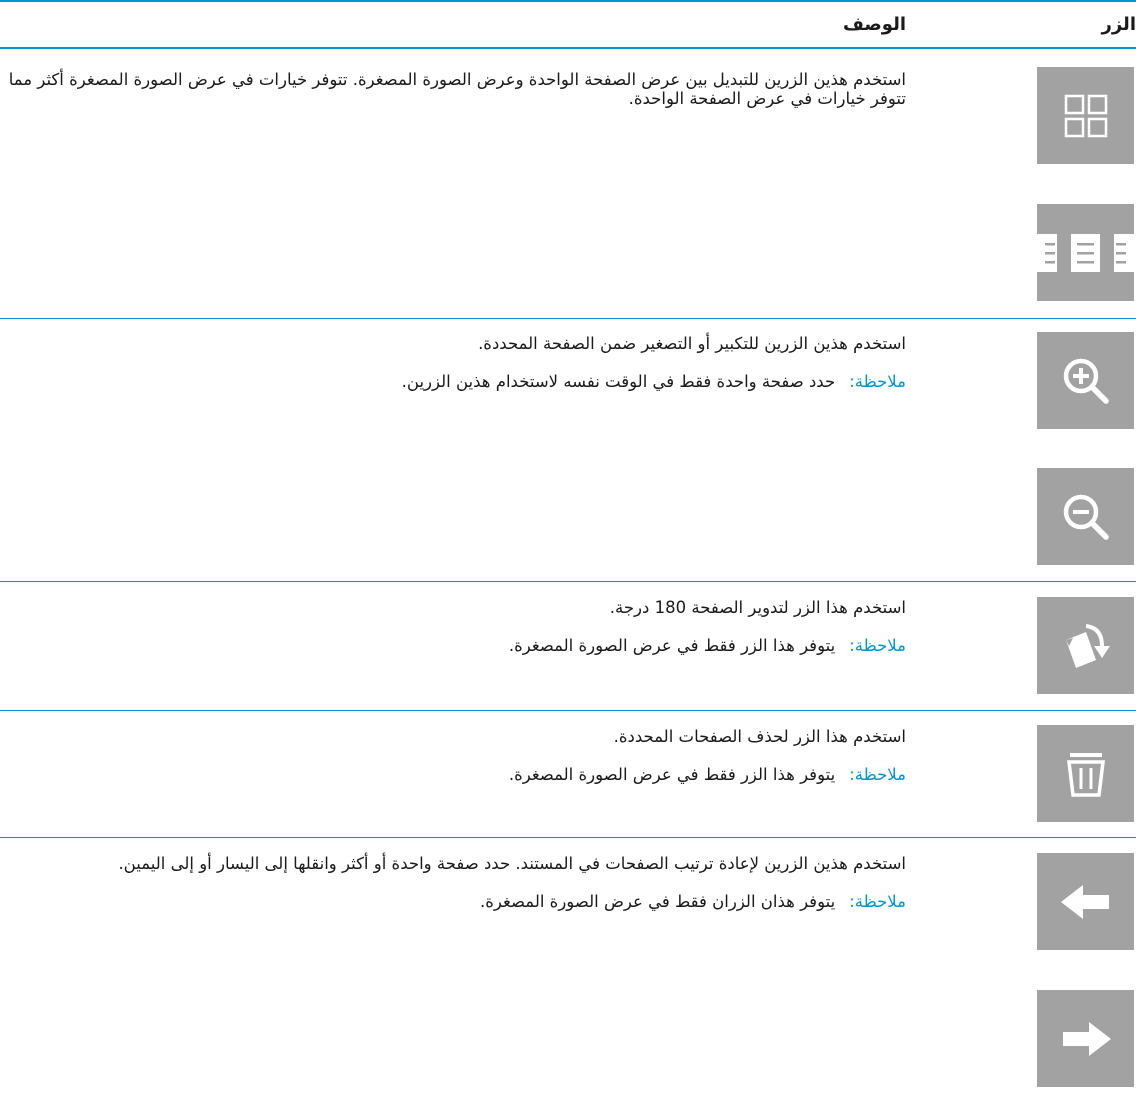  I want to click on table-header: الزر الوصف, so click(568, 24).